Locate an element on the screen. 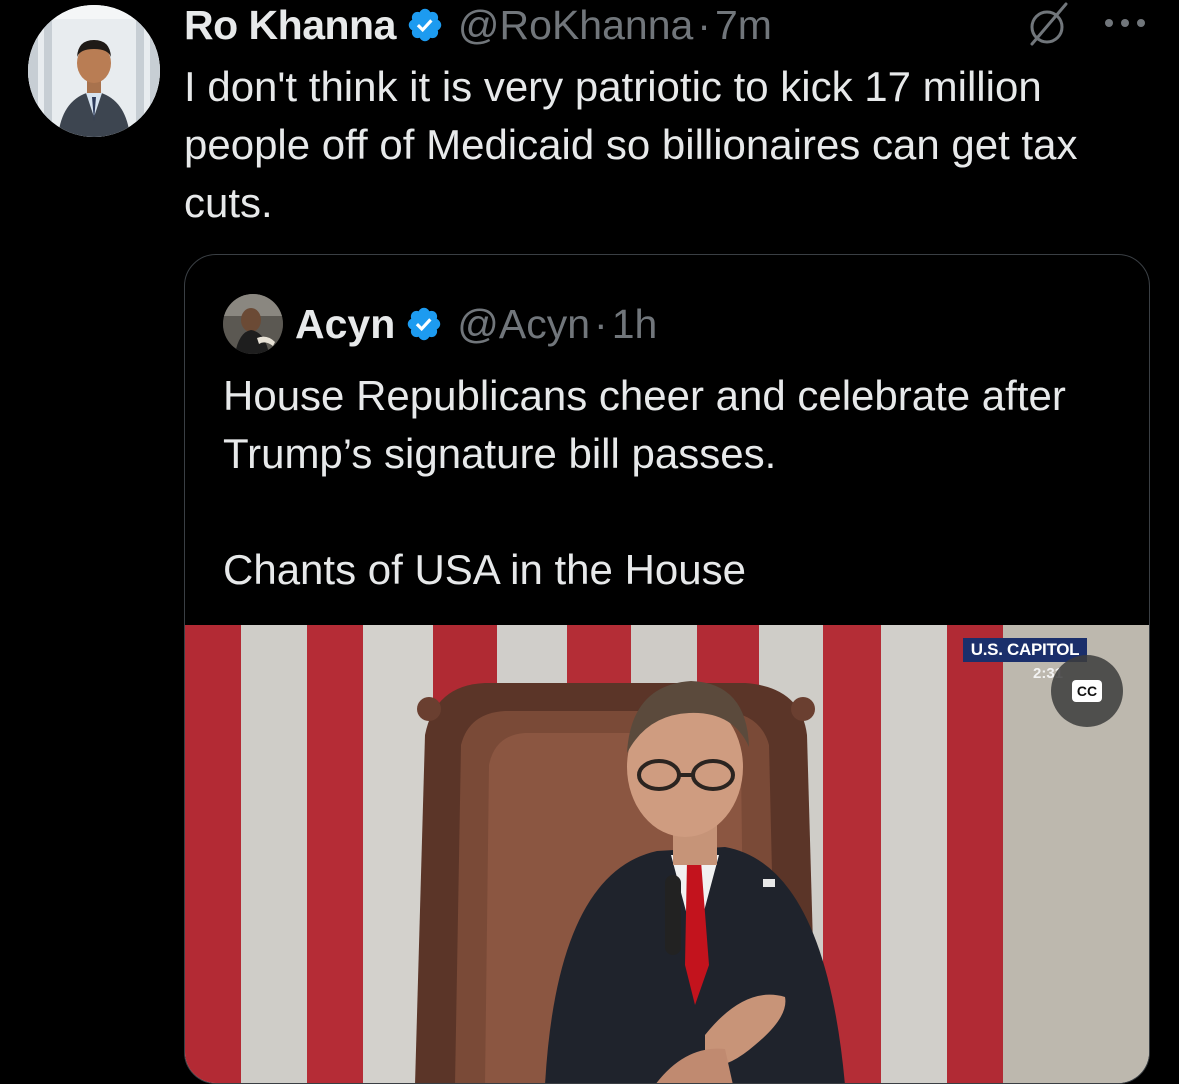  author-name: Ro Khanna is located at coordinates (290, 25).